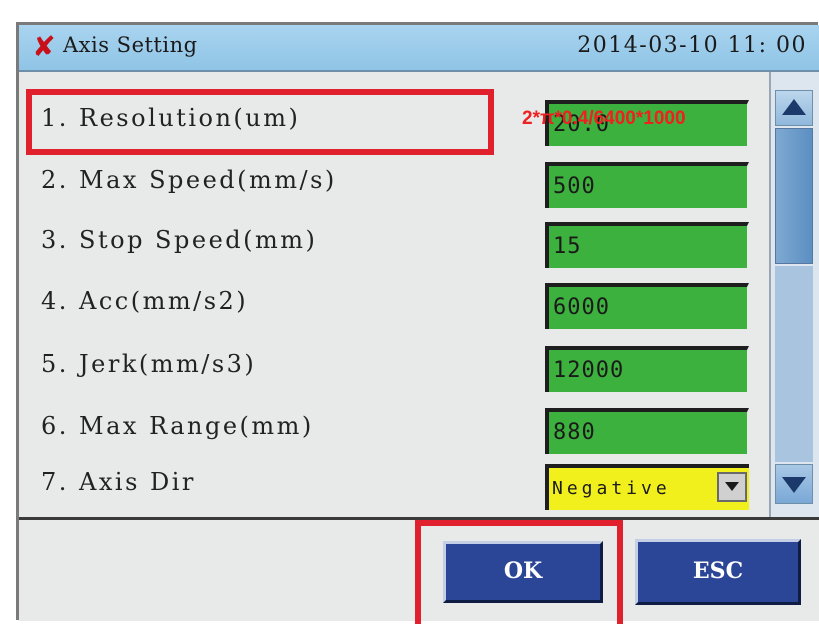 The width and height of the screenshot is (819, 624). I want to click on stop-speed-input: 15, so click(647, 245).